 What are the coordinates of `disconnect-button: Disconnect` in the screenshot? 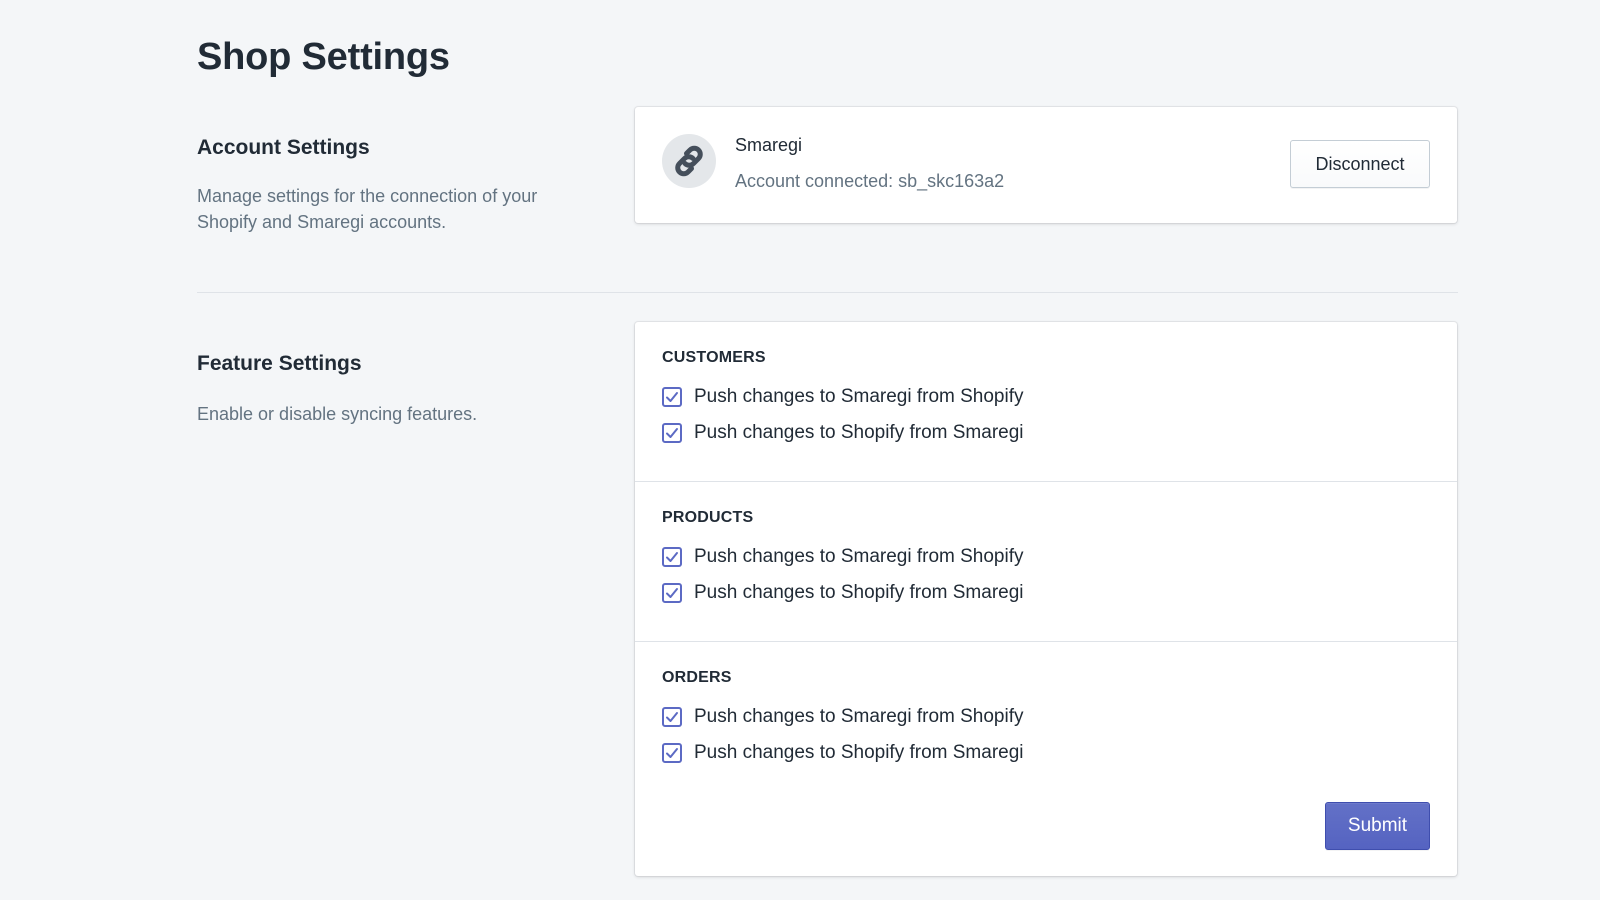 It's located at (1360, 164).